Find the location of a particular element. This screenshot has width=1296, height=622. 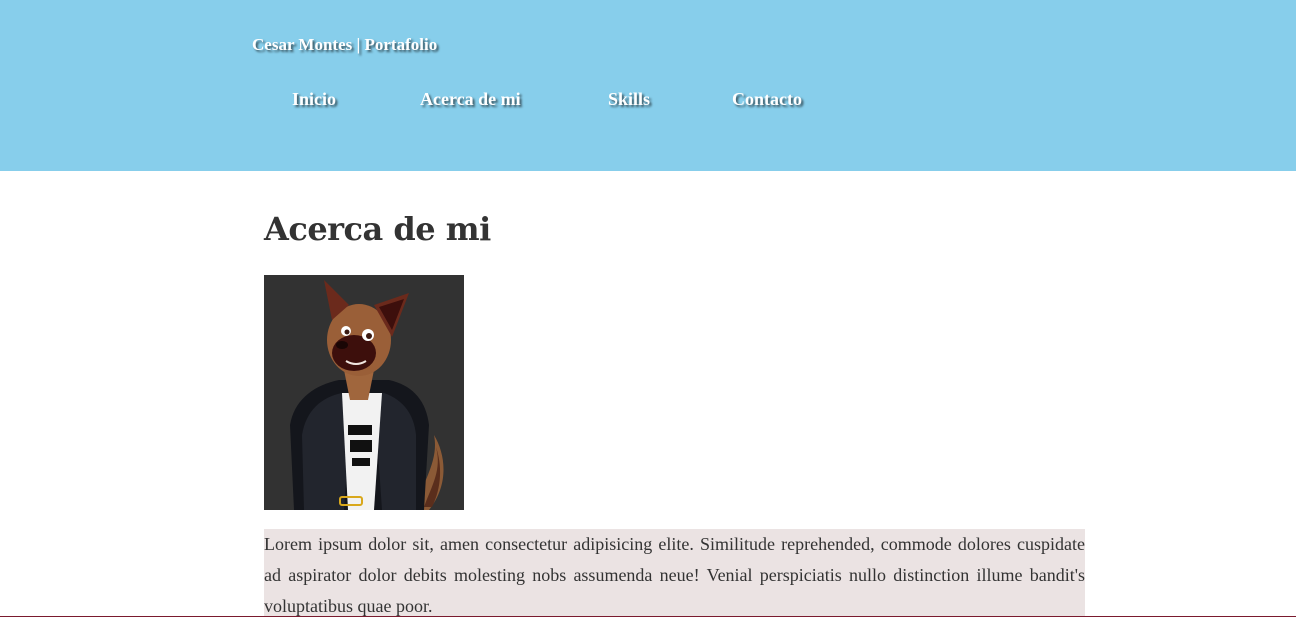

site-title: Cesar Montes | Portafolio is located at coordinates (345, 44).